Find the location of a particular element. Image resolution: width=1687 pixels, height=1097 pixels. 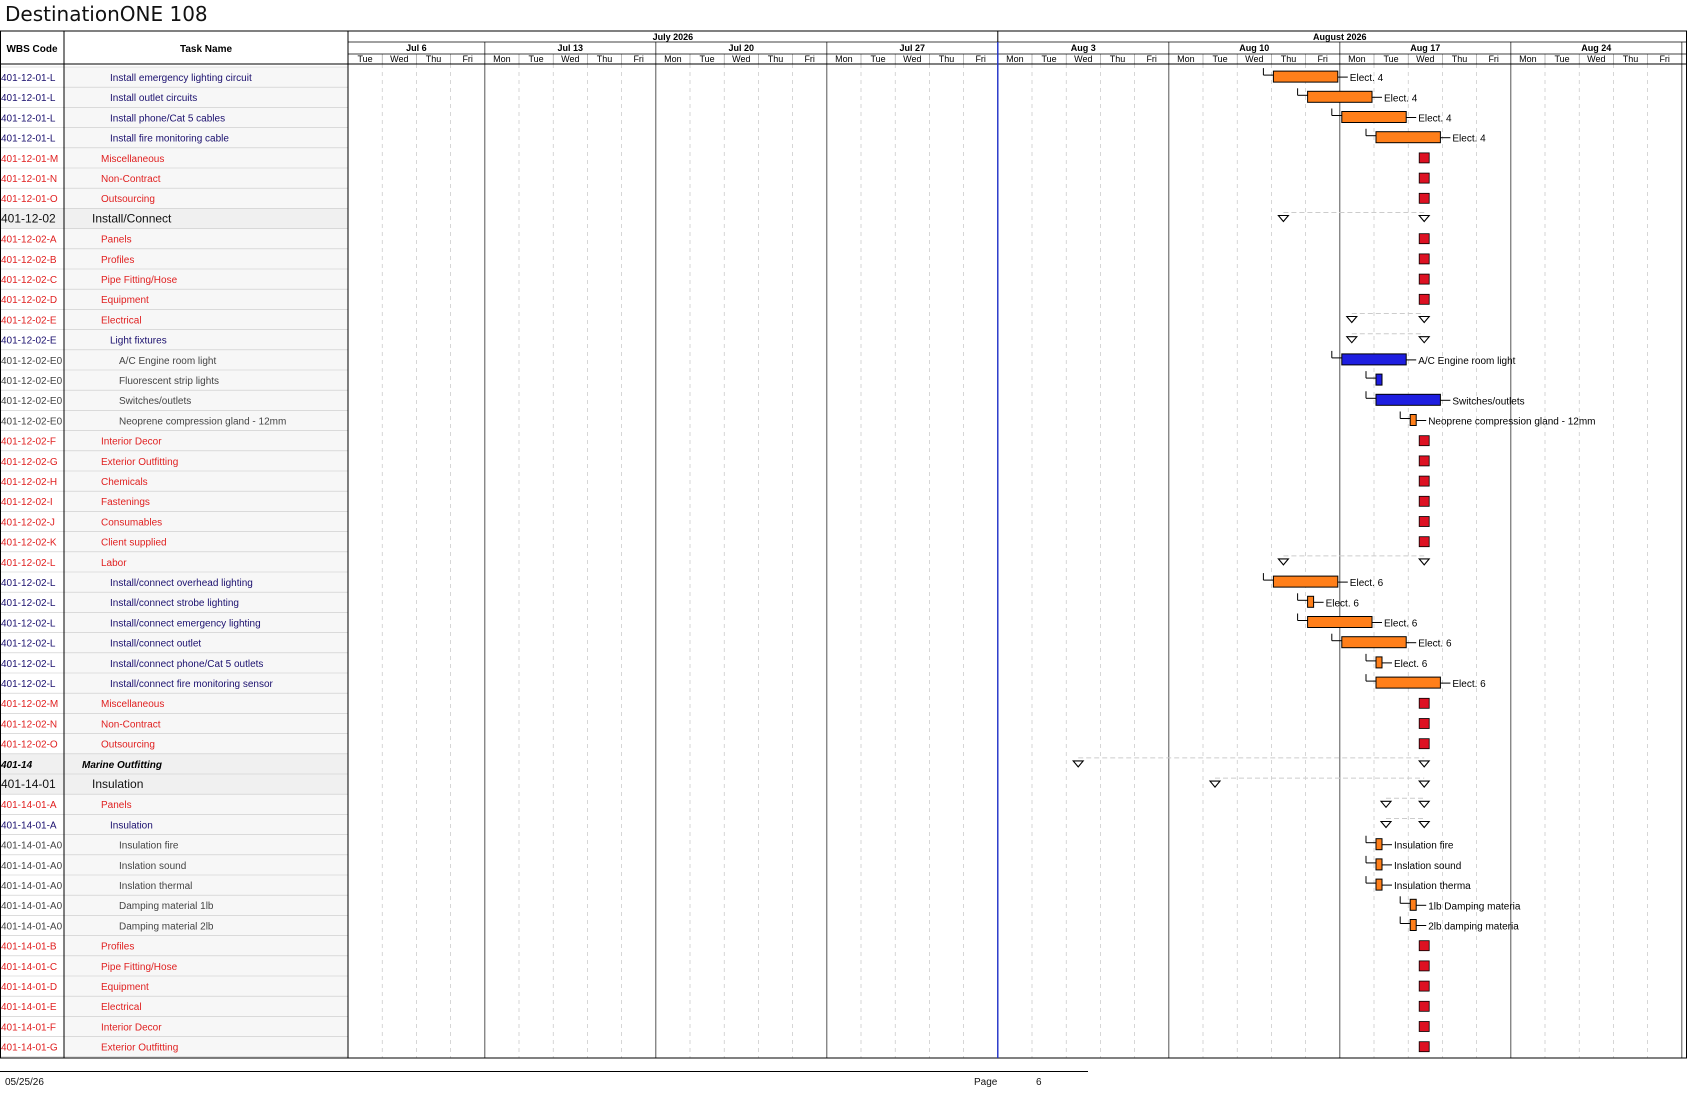

wbs-code: 401-14-01-A is located at coordinates (29, 825).